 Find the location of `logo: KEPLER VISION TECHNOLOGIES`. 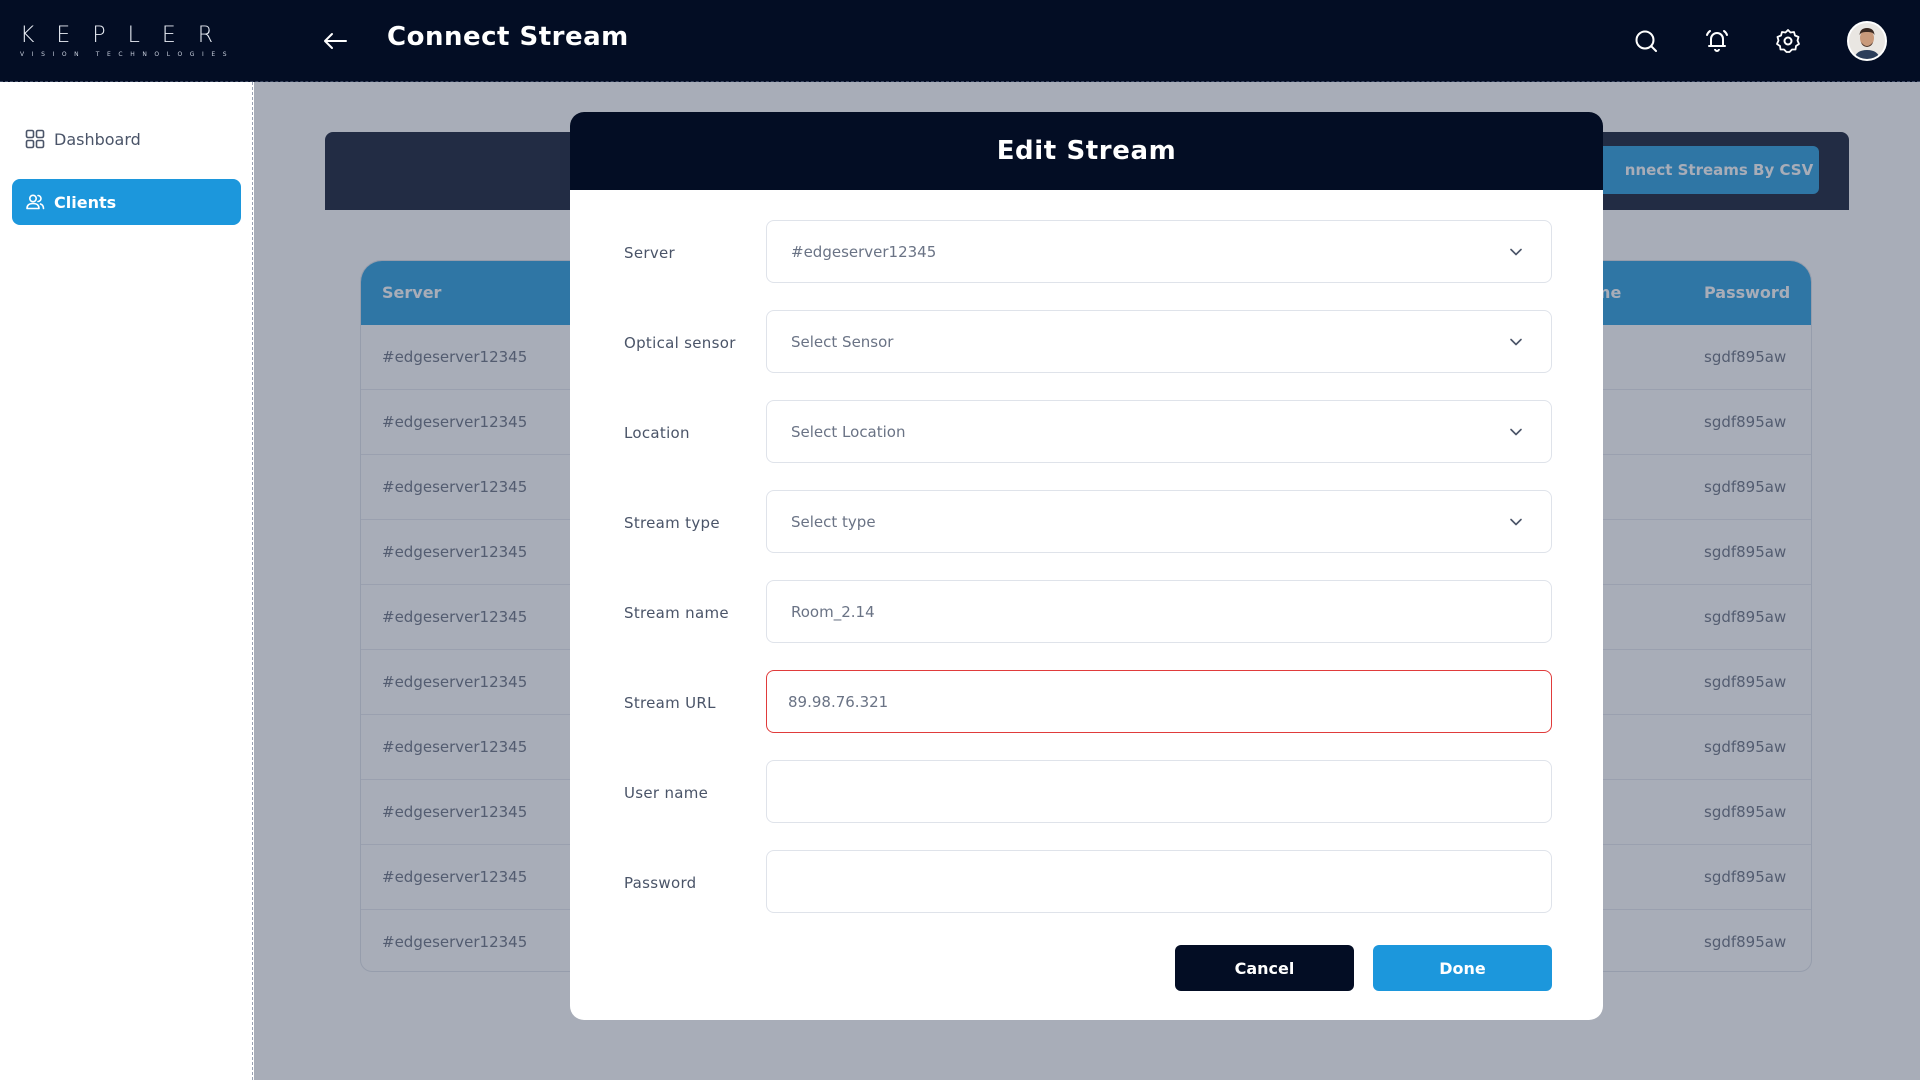

logo: KEPLER VISION TECHNOLOGIES is located at coordinates (130, 44).